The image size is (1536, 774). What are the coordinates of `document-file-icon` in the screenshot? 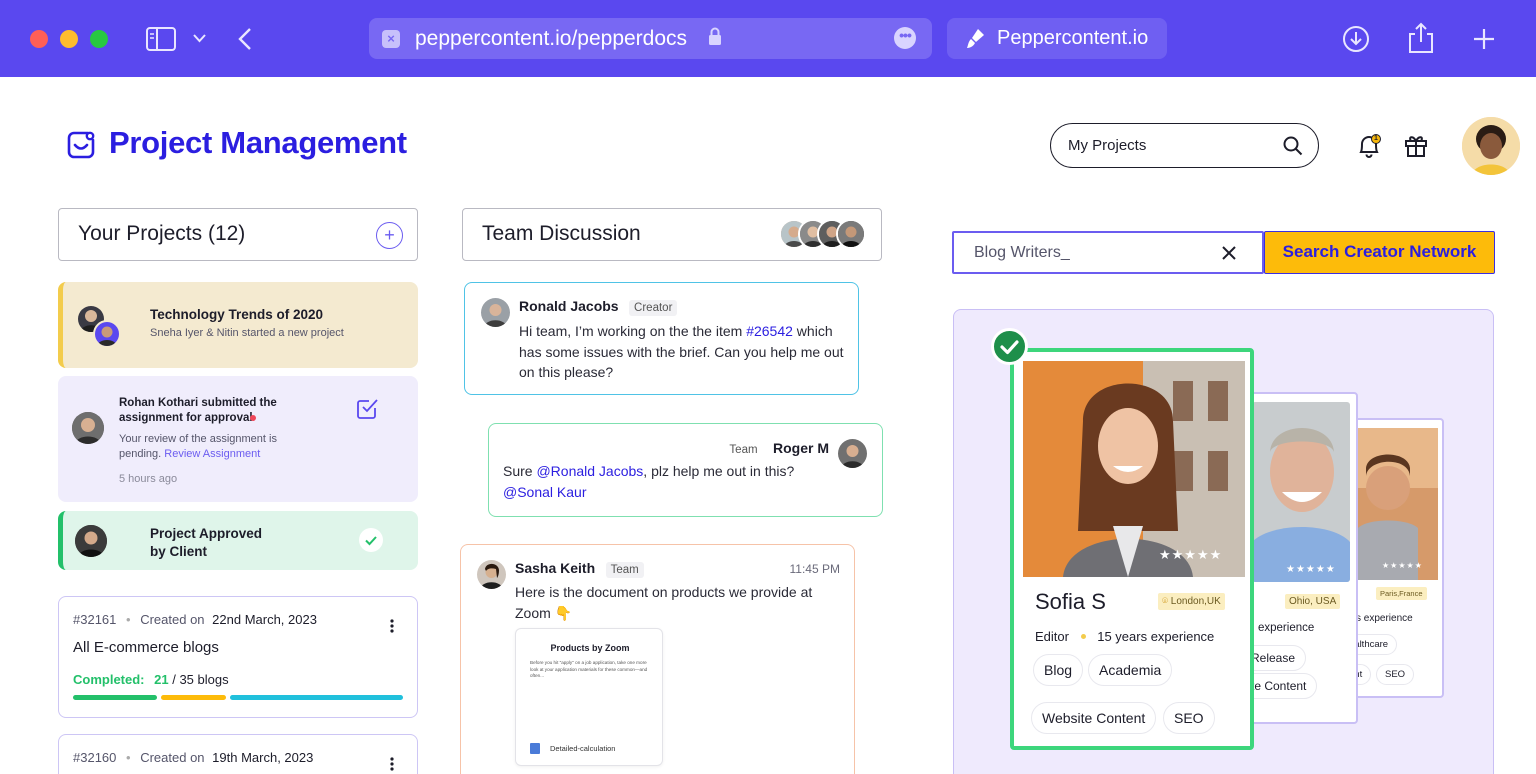 It's located at (535, 748).